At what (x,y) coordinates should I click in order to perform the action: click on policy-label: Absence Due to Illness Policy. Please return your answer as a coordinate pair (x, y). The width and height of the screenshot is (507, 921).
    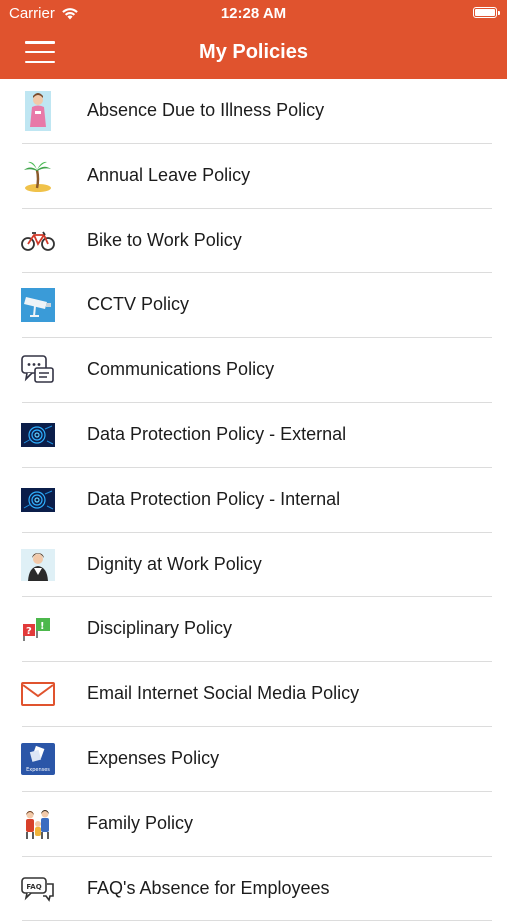
    Looking at the image, I should click on (206, 110).